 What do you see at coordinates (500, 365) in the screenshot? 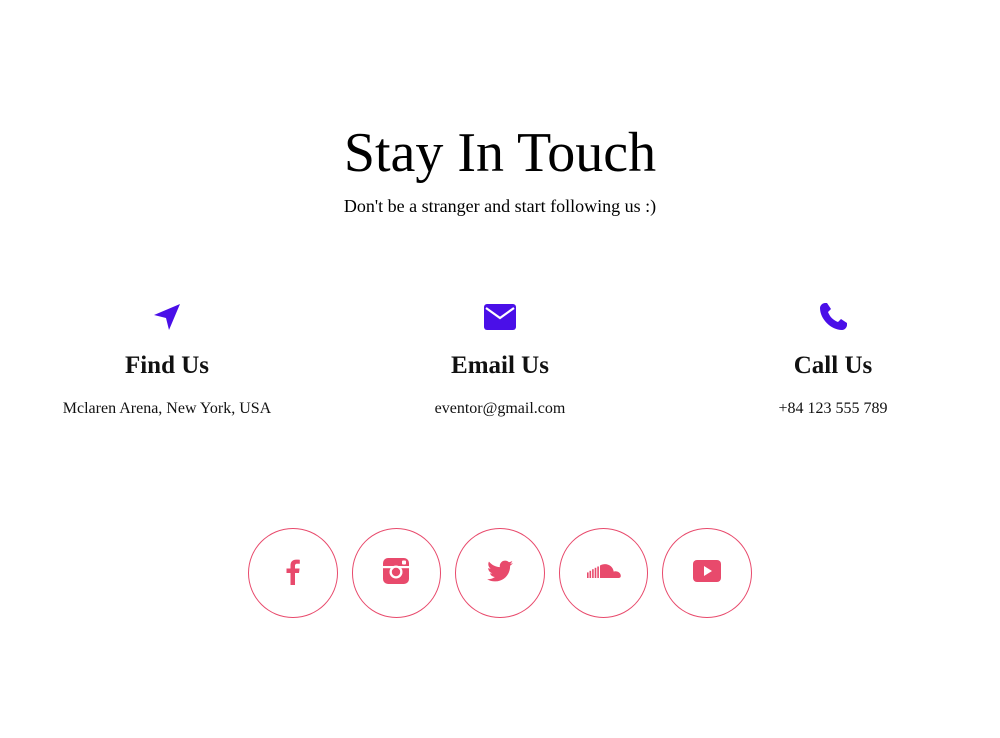
I see `contact-title: Email Us` at bounding box center [500, 365].